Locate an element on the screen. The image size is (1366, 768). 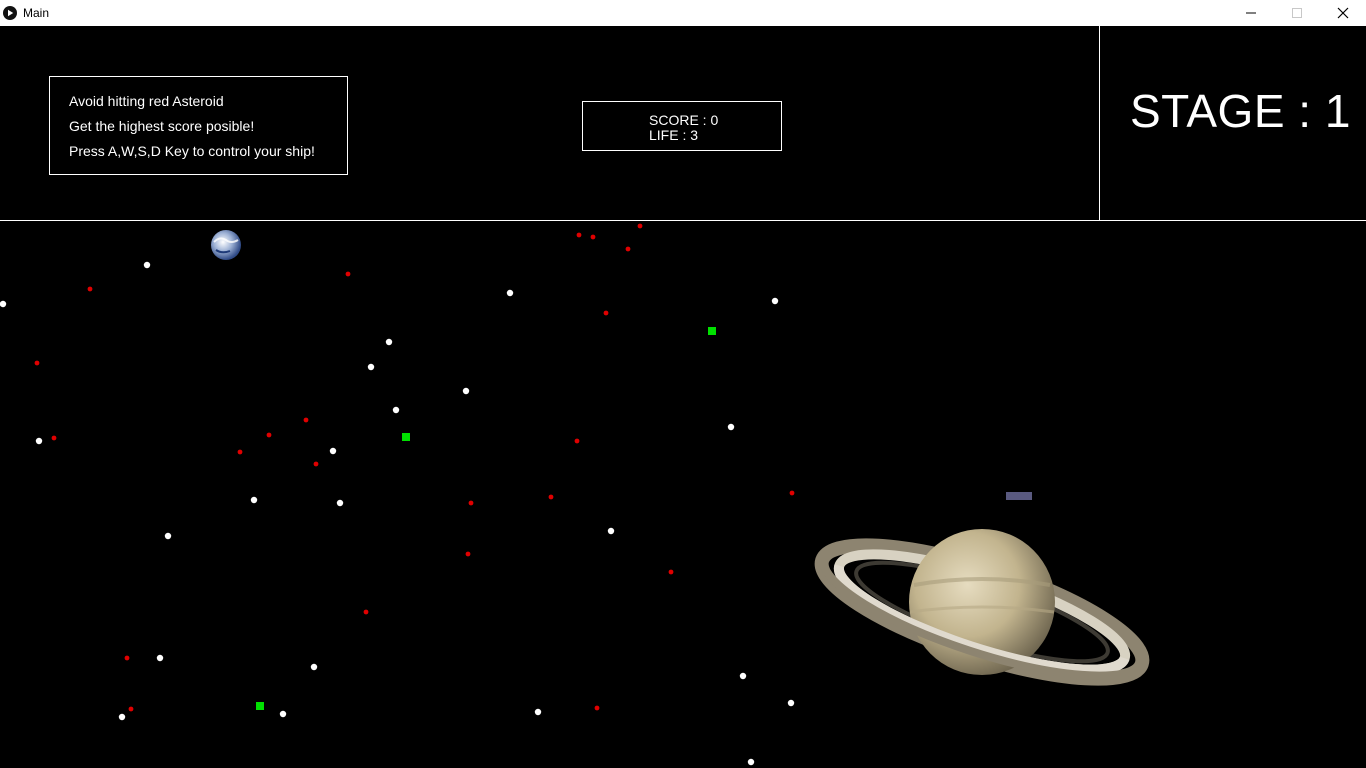
score-box: SCORE : 0 LIFE : 3 is located at coordinates (682, 126).